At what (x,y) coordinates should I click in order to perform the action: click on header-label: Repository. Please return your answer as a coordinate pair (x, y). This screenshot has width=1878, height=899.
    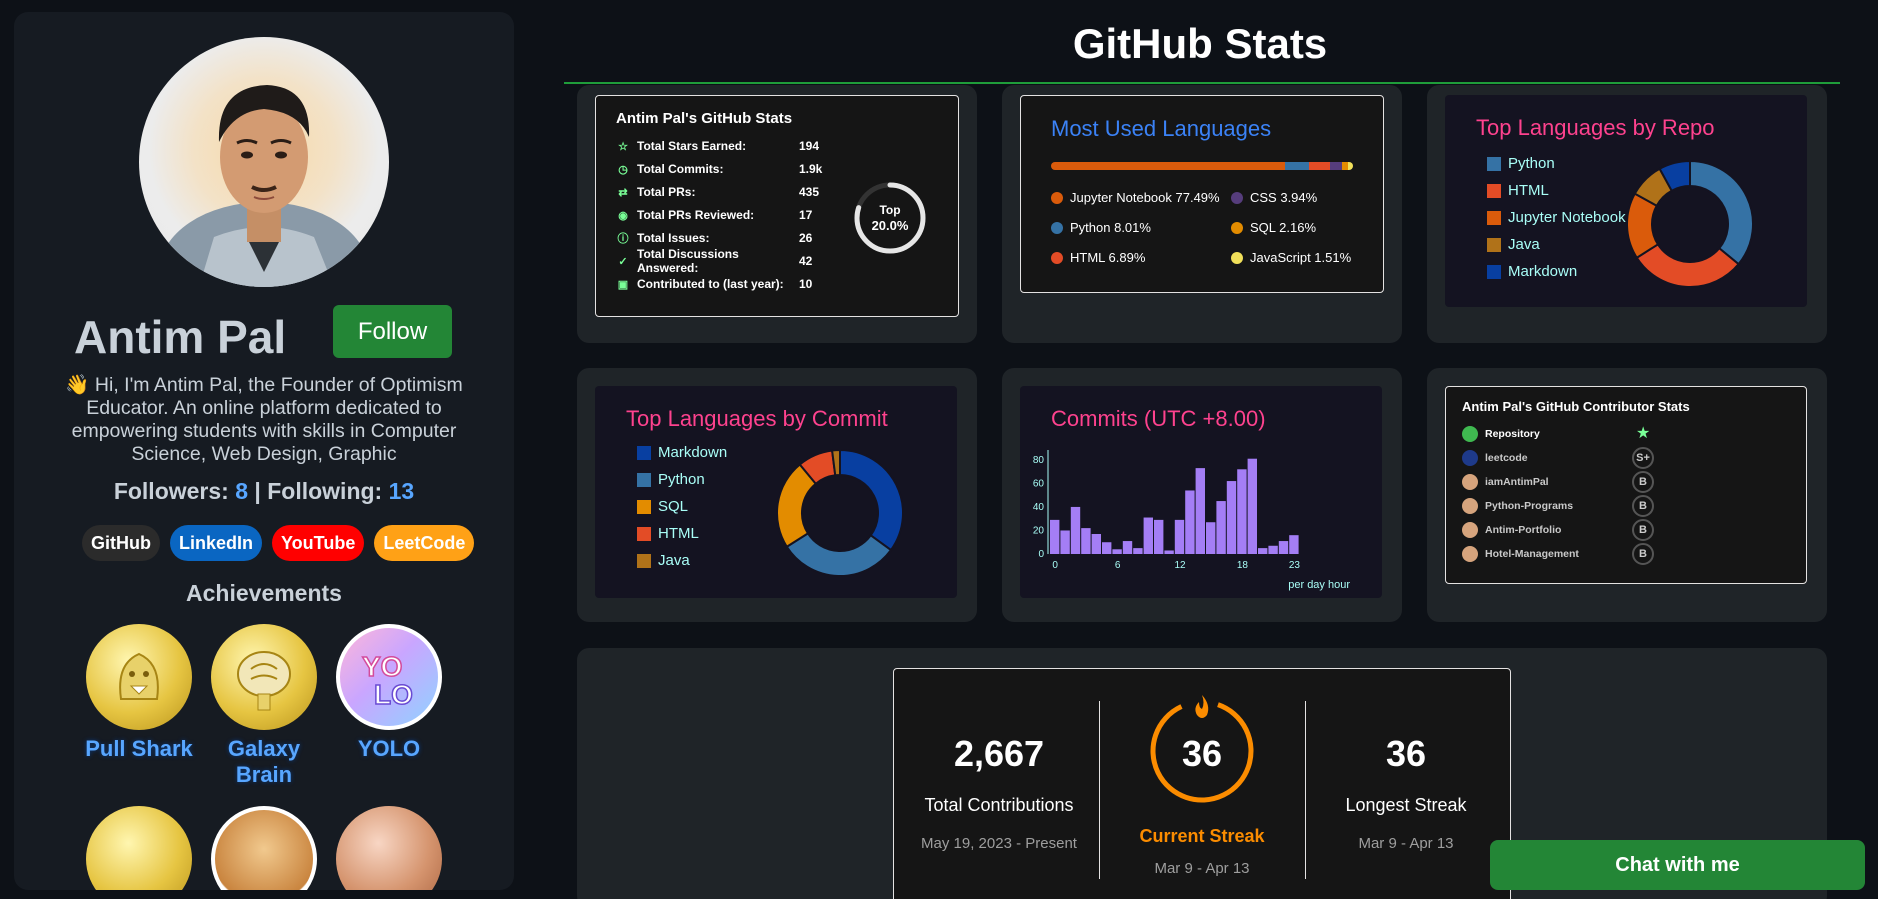
    Looking at the image, I should click on (1512, 434).